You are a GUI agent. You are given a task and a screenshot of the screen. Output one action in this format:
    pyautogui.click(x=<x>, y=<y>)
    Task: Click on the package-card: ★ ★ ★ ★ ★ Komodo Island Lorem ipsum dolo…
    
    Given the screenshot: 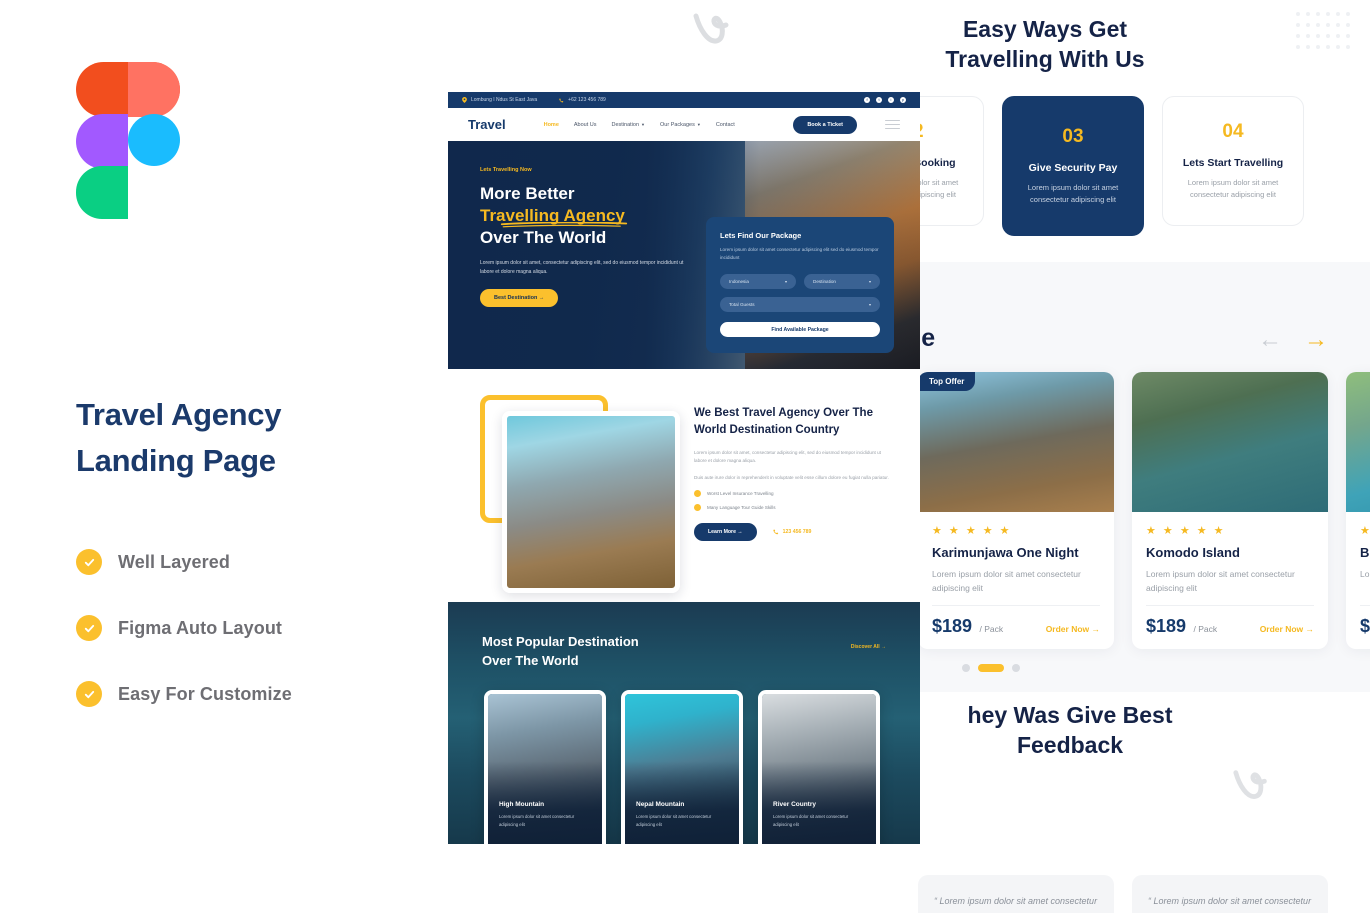 What is the action you would take?
    pyautogui.click(x=1230, y=510)
    